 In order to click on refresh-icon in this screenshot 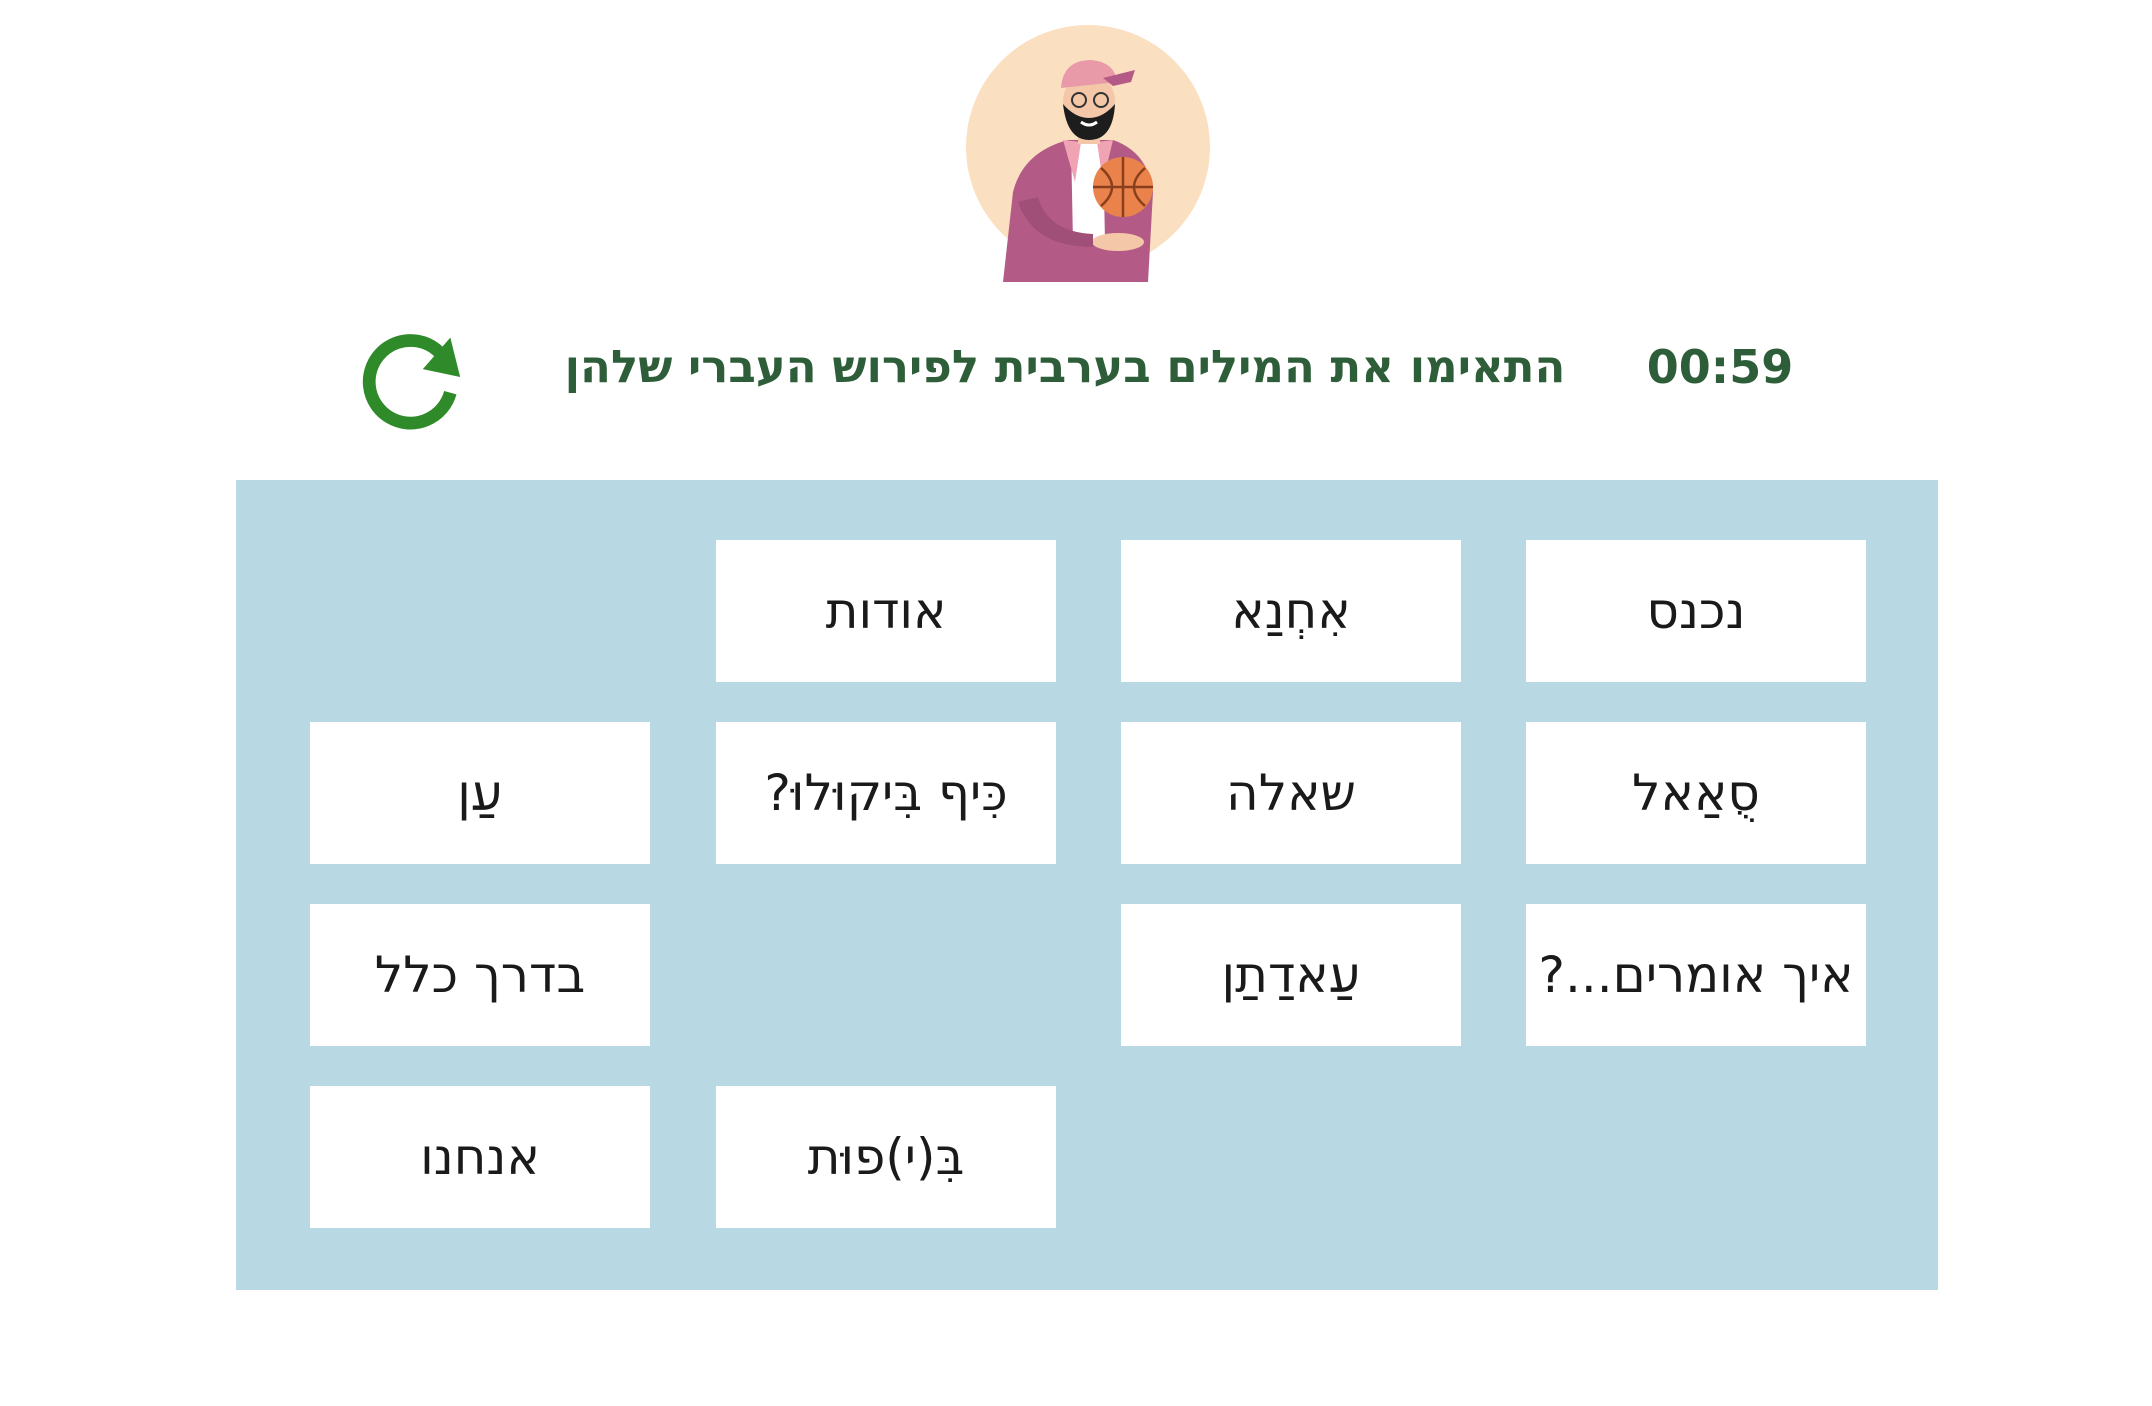, I will do `click(411, 375)`.